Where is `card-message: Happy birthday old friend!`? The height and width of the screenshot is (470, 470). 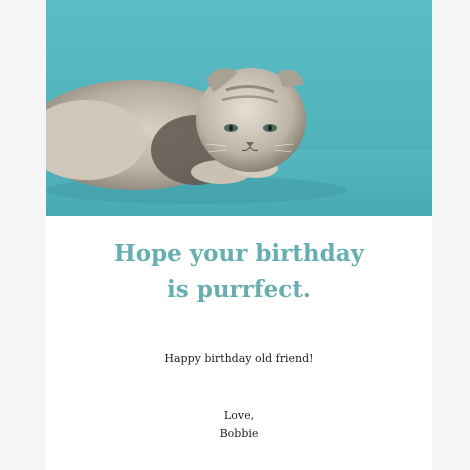 card-message: Happy birthday old friend! is located at coordinates (239, 358).